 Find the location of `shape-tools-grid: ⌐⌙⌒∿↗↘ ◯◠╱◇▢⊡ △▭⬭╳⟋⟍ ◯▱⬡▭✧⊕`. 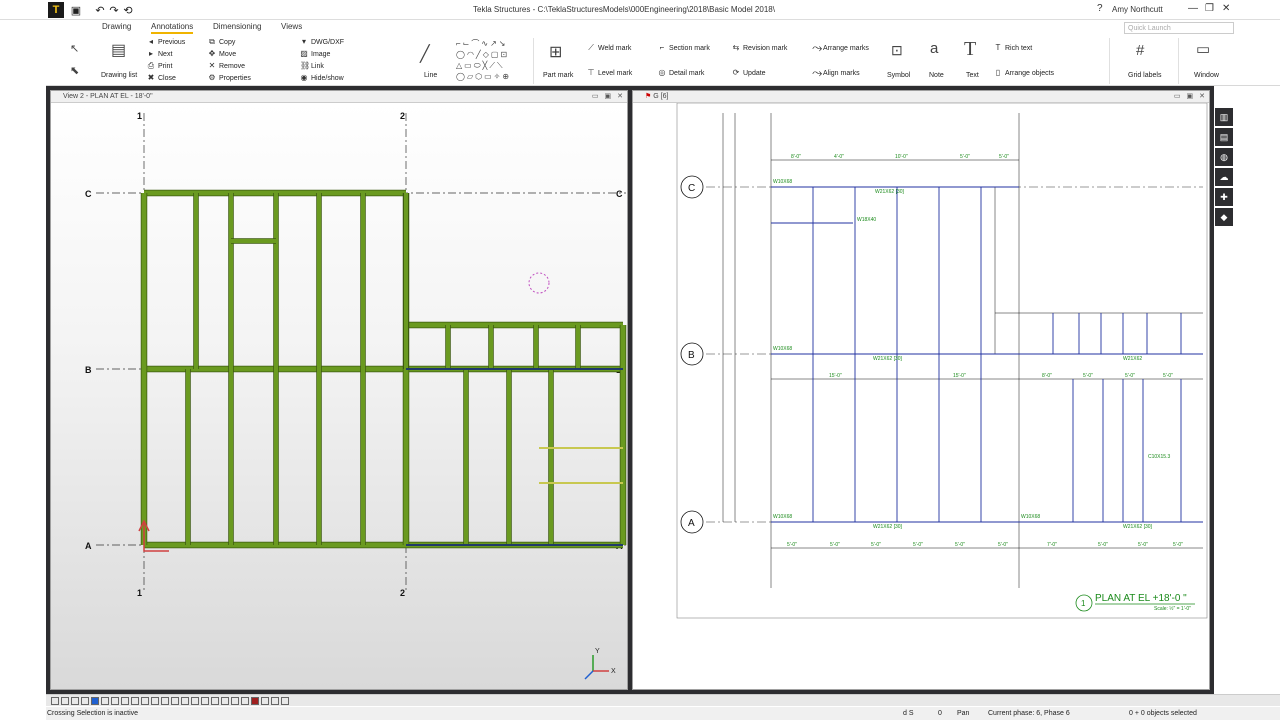

shape-tools-grid: ⌐⌙⌒∿↗↘ ◯◠╱◇▢⊡ △▭⬭╳⟋⟍ ◯▱⬡▭✧⊕ is located at coordinates (492, 60).